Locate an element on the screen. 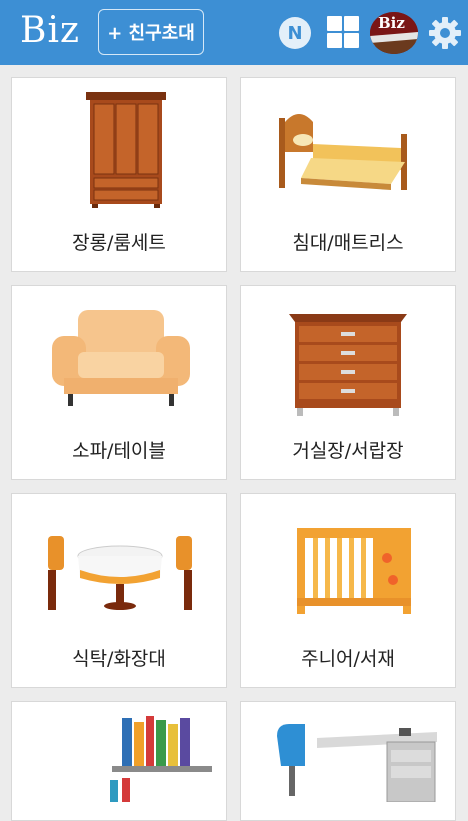 The width and height of the screenshot is (468, 821). category-card-dining: 식탁/화장대 is located at coordinates (119, 590).